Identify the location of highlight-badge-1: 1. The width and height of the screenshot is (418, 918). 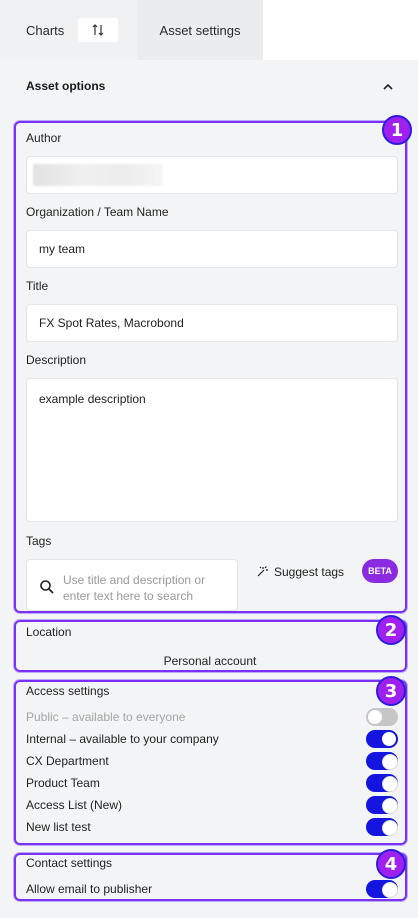
(397, 130).